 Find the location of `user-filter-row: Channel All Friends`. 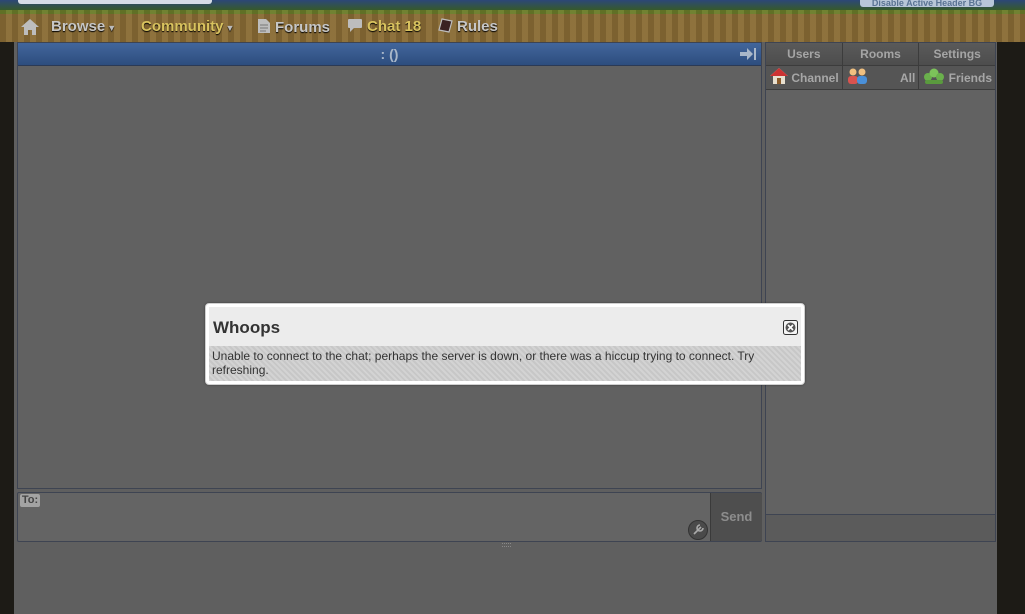

user-filter-row: Channel All Friends is located at coordinates (881, 77).